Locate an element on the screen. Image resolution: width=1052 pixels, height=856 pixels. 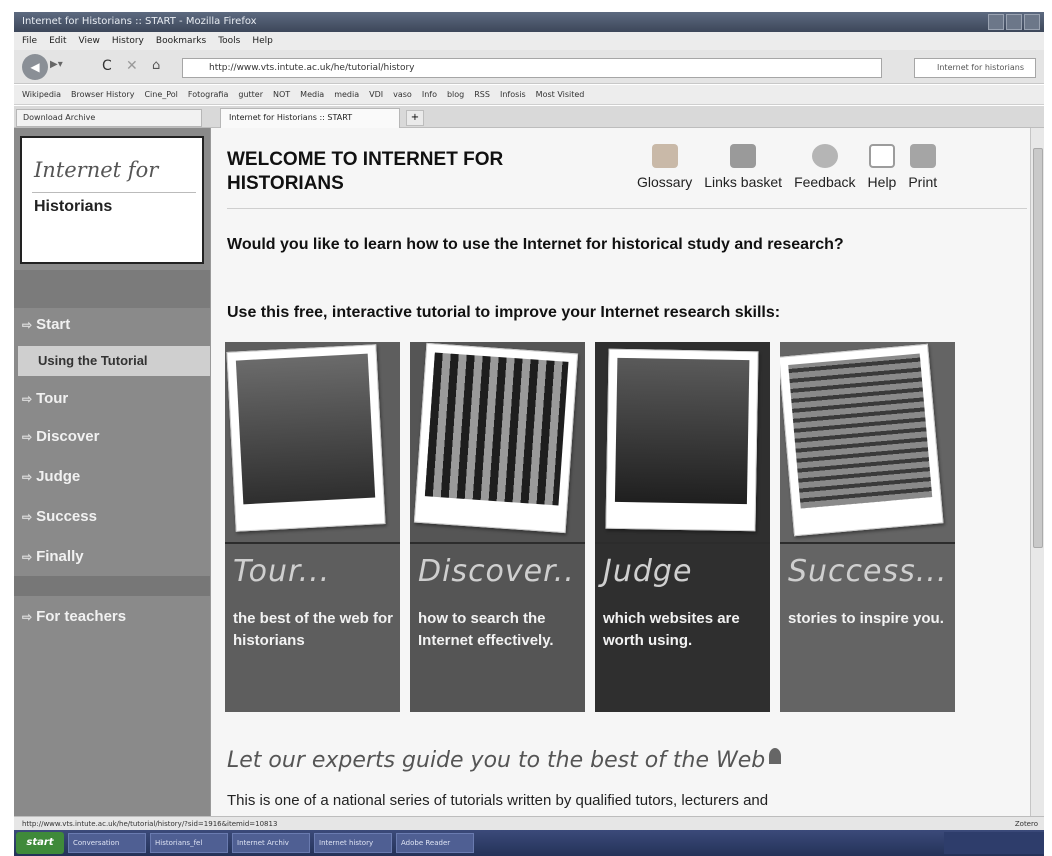
taskbar-item: Adobe Reader is located at coordinates (435, 843).